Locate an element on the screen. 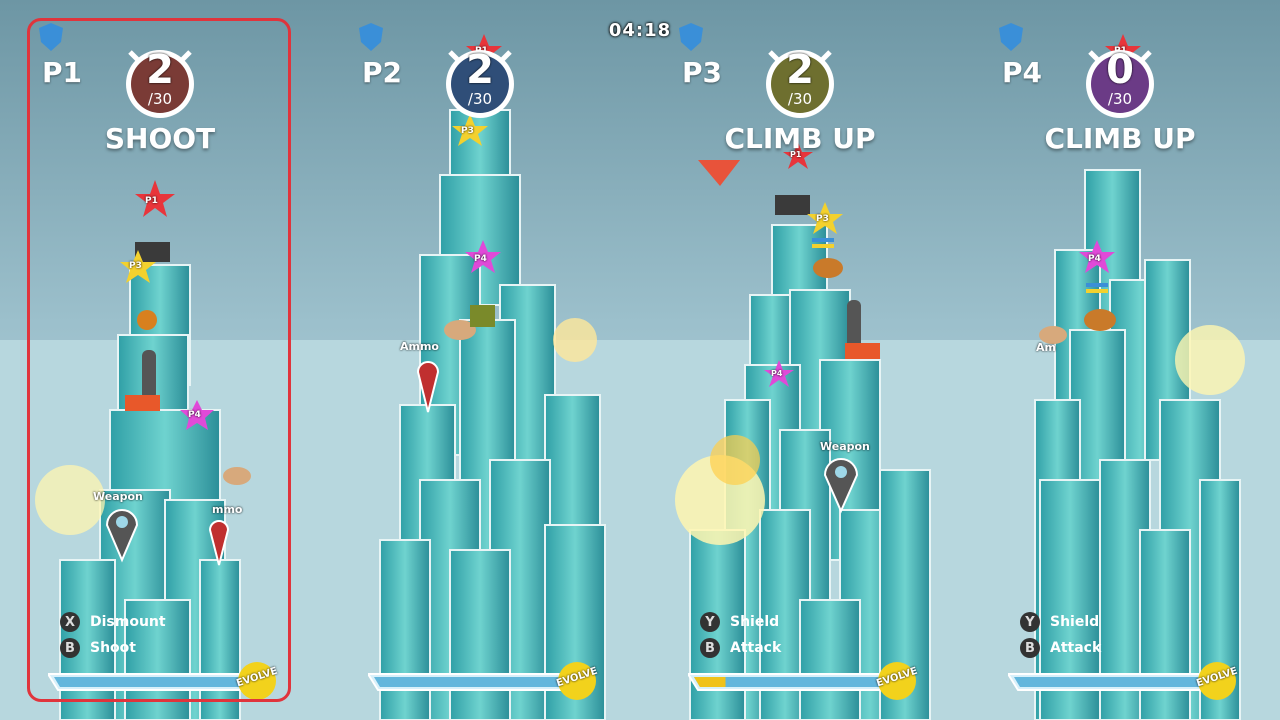 This screenshot has width=1280, height=720. weapon-pin-icon is located at coordinates (841, 486).